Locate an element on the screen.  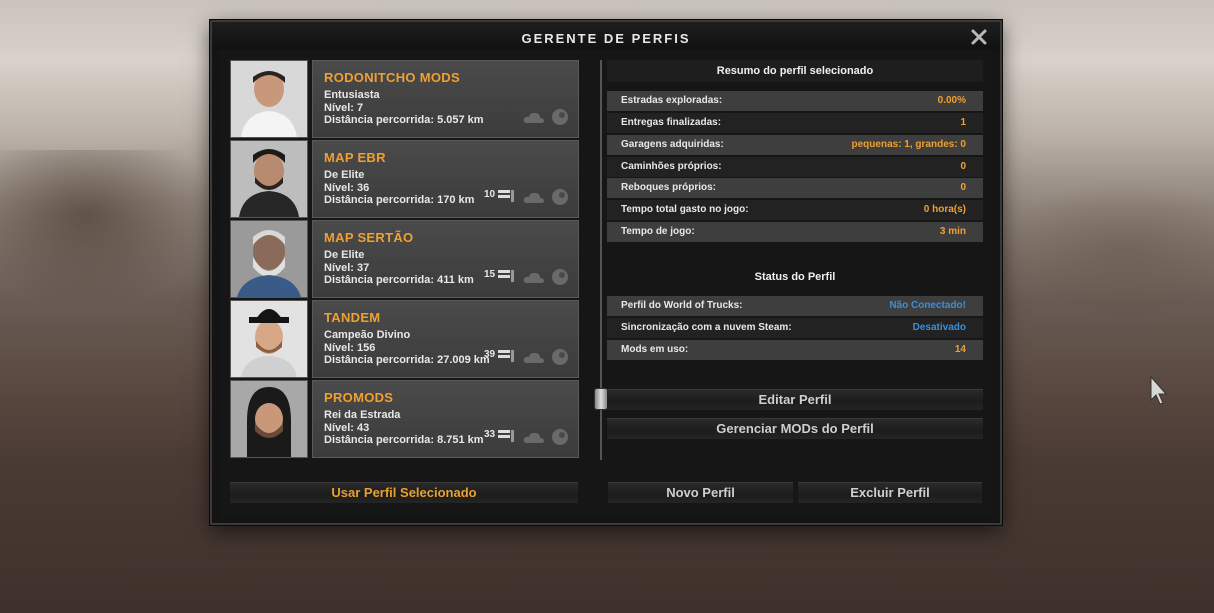
stat-row: Reboques próprios: 0 is located at coordinates (795, 188).